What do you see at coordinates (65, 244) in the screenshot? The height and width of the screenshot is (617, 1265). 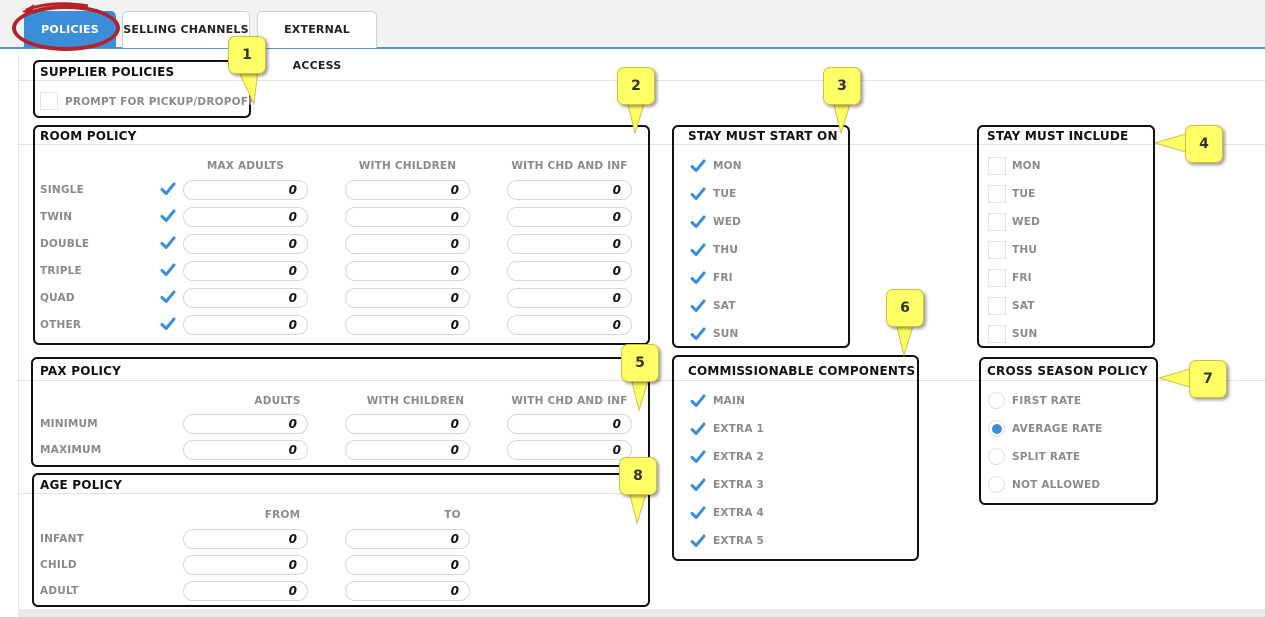 I see `room-row-label: DOUBLE` at bounding box center [65, 244].